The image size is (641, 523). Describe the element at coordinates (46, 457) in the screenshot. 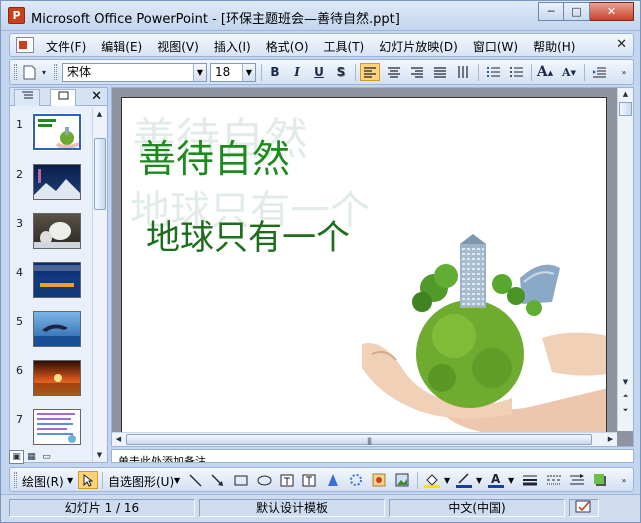

I see `slideshow-view-icon: ▭` at that location.